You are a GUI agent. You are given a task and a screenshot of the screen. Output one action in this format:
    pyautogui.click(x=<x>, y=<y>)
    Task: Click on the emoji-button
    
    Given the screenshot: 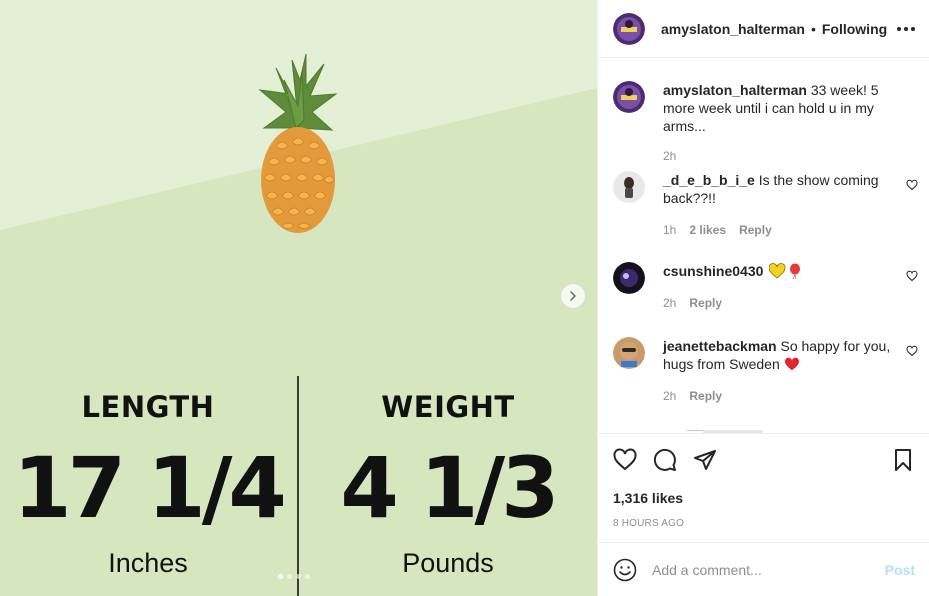 What is the action you would take?
    pyautogui.click(x=625, y=570)
    